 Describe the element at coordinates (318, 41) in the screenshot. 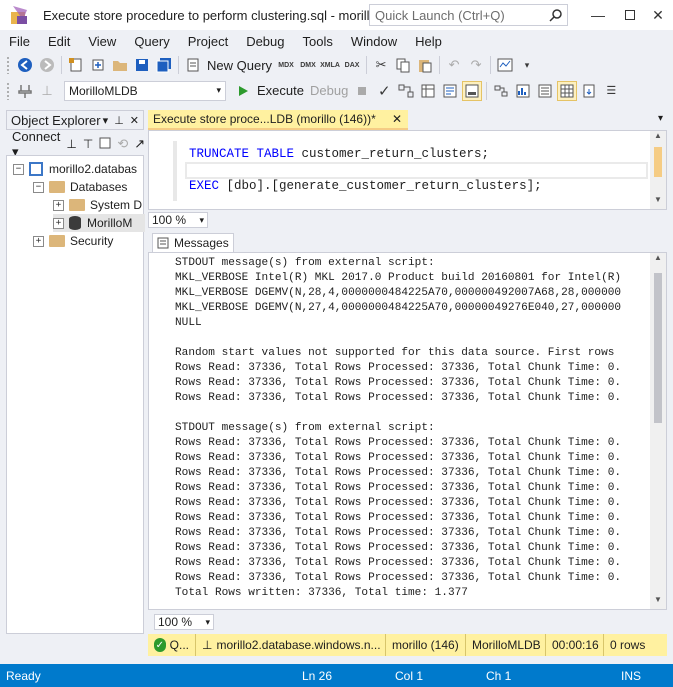

I see `menu-tools: Tools` at that location.